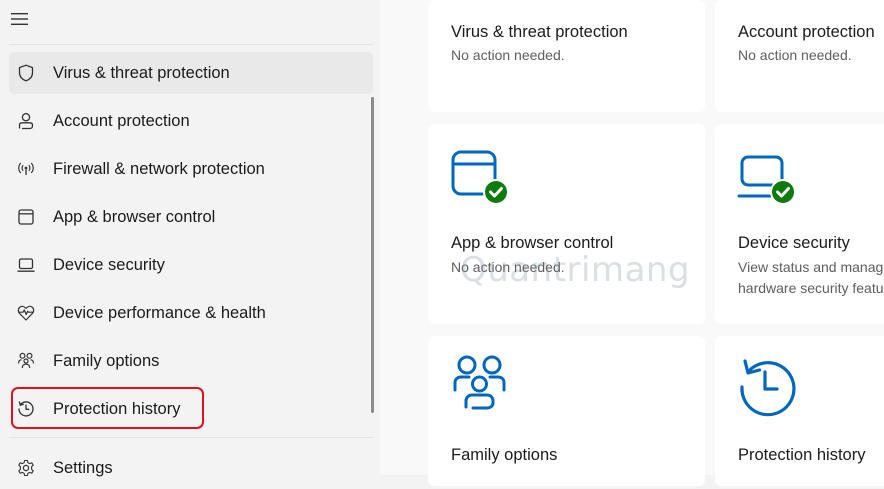 The width and height of the screenshot is (884, 489). I want to click on sidebar-item-family-options: Family options, so click(191, 361).